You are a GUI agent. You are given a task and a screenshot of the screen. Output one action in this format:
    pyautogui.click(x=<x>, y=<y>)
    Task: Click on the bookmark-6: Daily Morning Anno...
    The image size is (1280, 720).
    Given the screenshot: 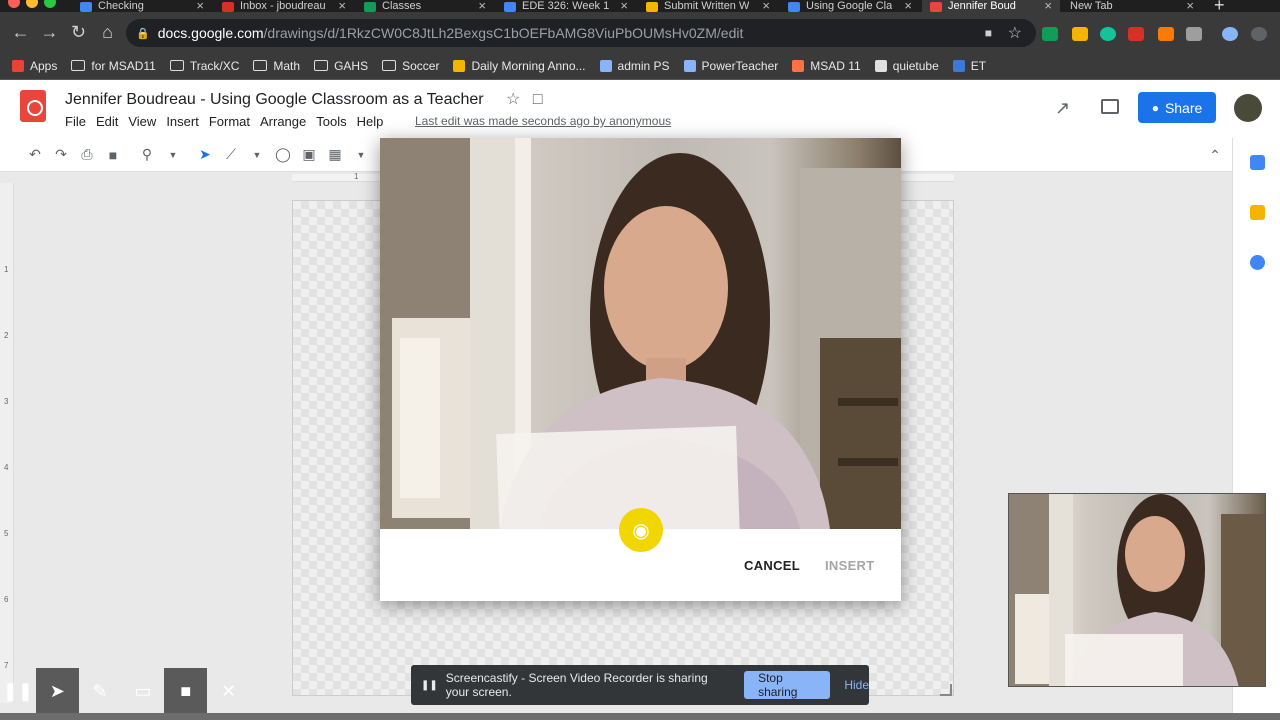 What is the action you would take?
    pyautogui.click(x=519, y=66)
    